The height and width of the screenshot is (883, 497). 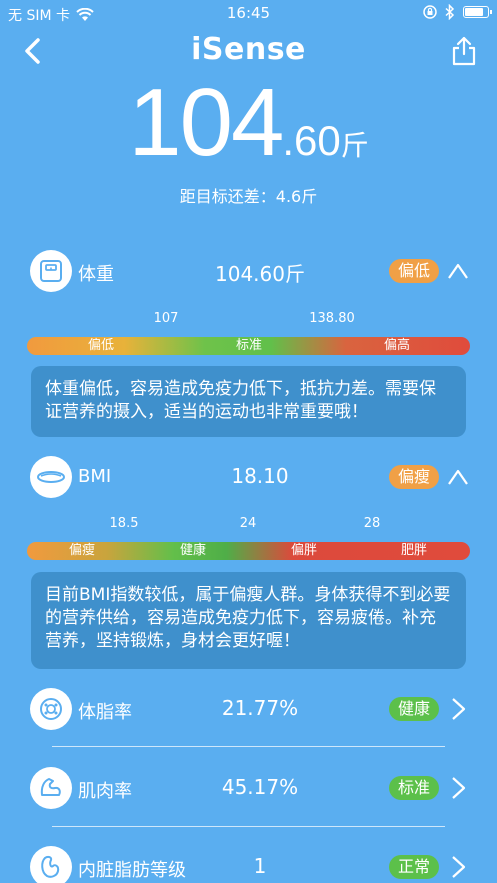 I want to click on scale-segment-label: 偏胖, so click(x=304, y=550).